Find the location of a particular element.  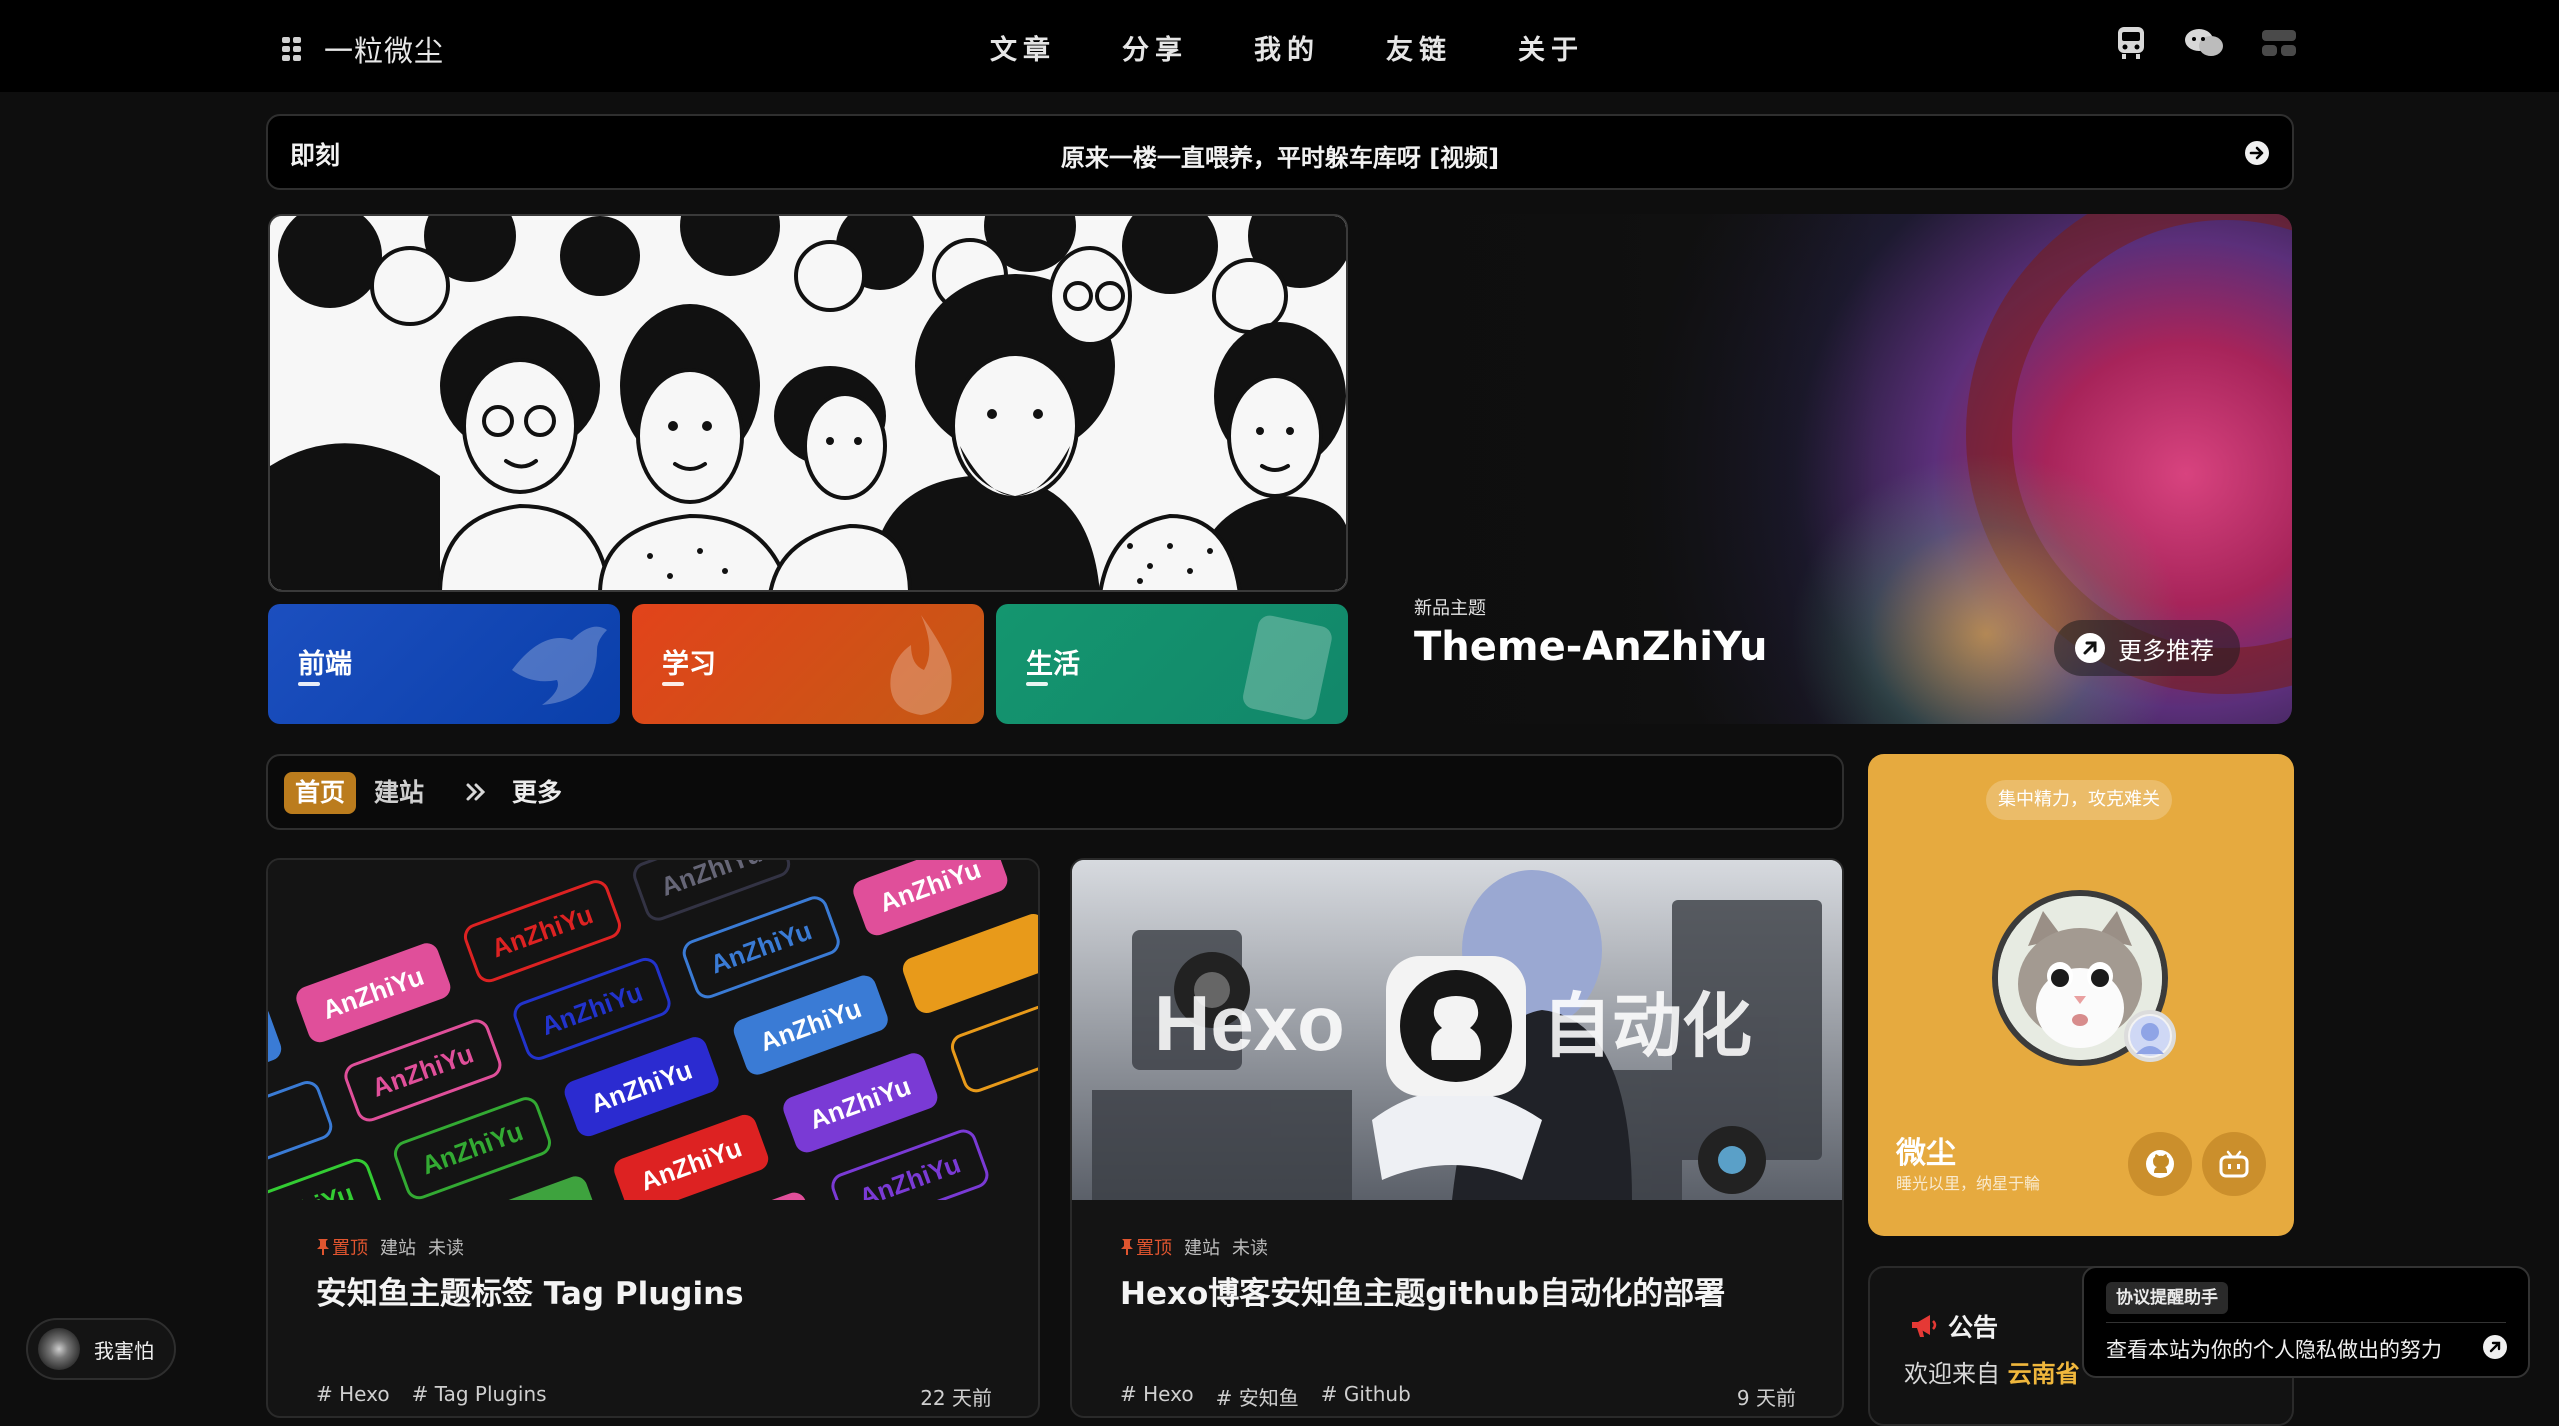

music-player-pill: 我害怕 is located at coordinates (101, 1349).